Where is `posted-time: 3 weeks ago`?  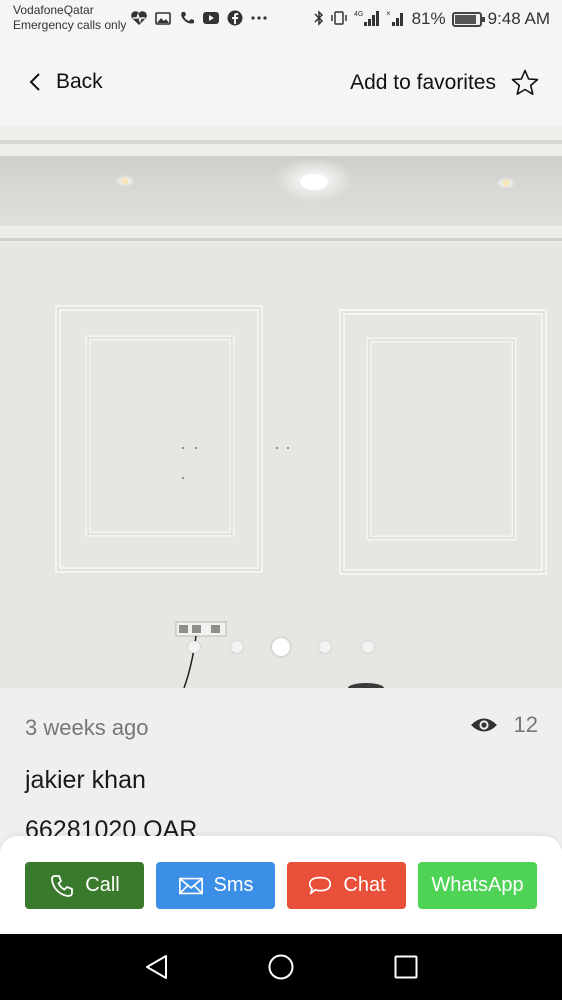
posted-time: 3 weeks ago is located at coordinates (87, 727).